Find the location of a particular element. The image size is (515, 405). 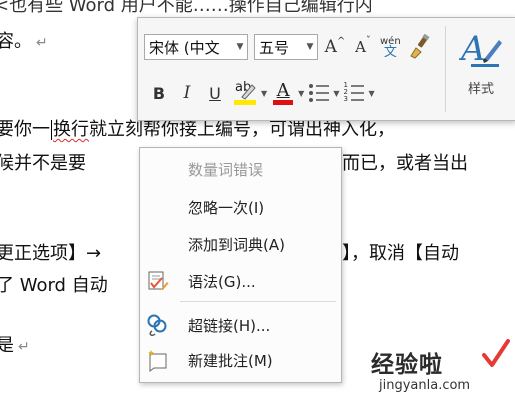

font-color-bar is located at coordinates (283, 102).